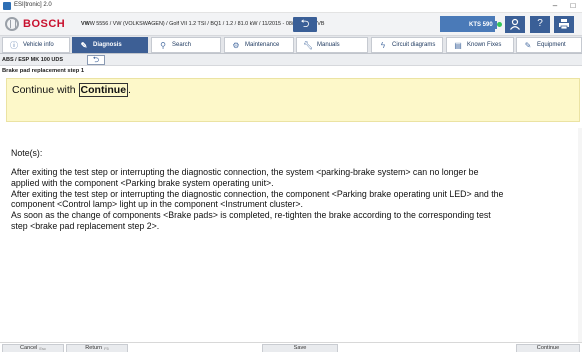 The height and width of the screenshot is (352, 582). What do you see at coordinates (515, 24) in the screenshot?
I see `person-icon` at bounding box center [515, 24].